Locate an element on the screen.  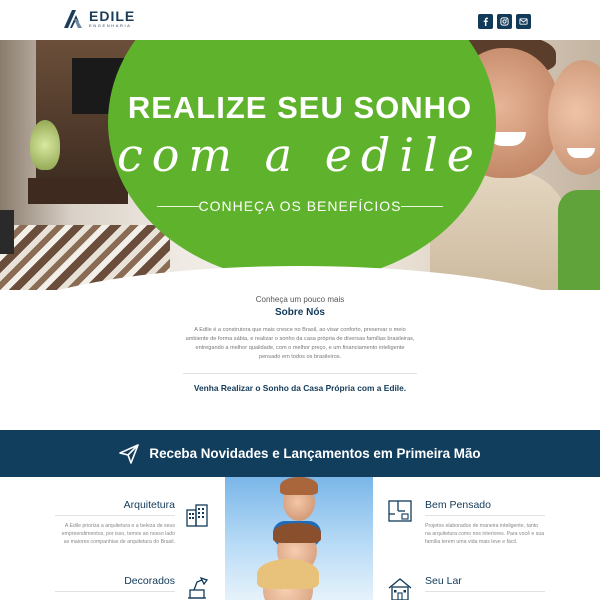
feature-title: Bem Pensado is located at coordinates (458, 505).